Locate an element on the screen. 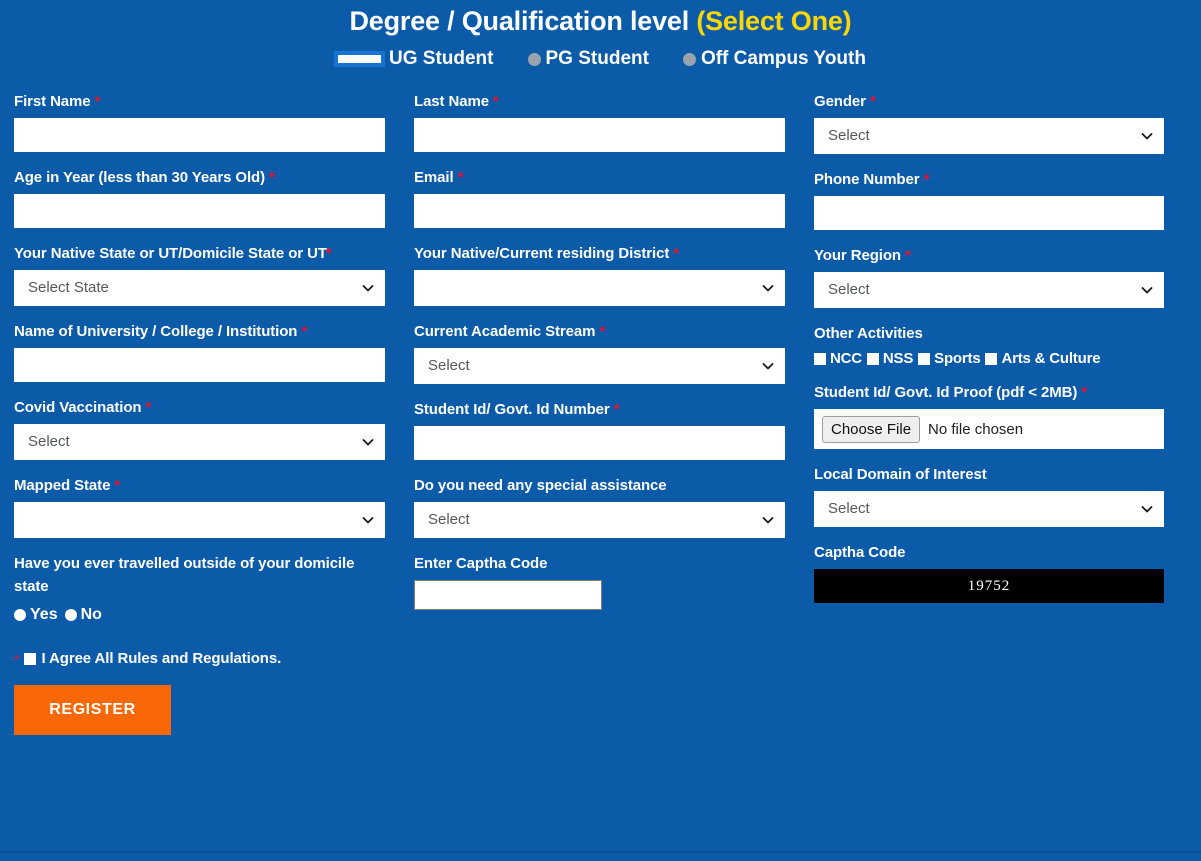 Image resolution: width=1201 pixels, height=861 pixels. field-mapped-state: Mapped State * is located at coordinates (199, 506).